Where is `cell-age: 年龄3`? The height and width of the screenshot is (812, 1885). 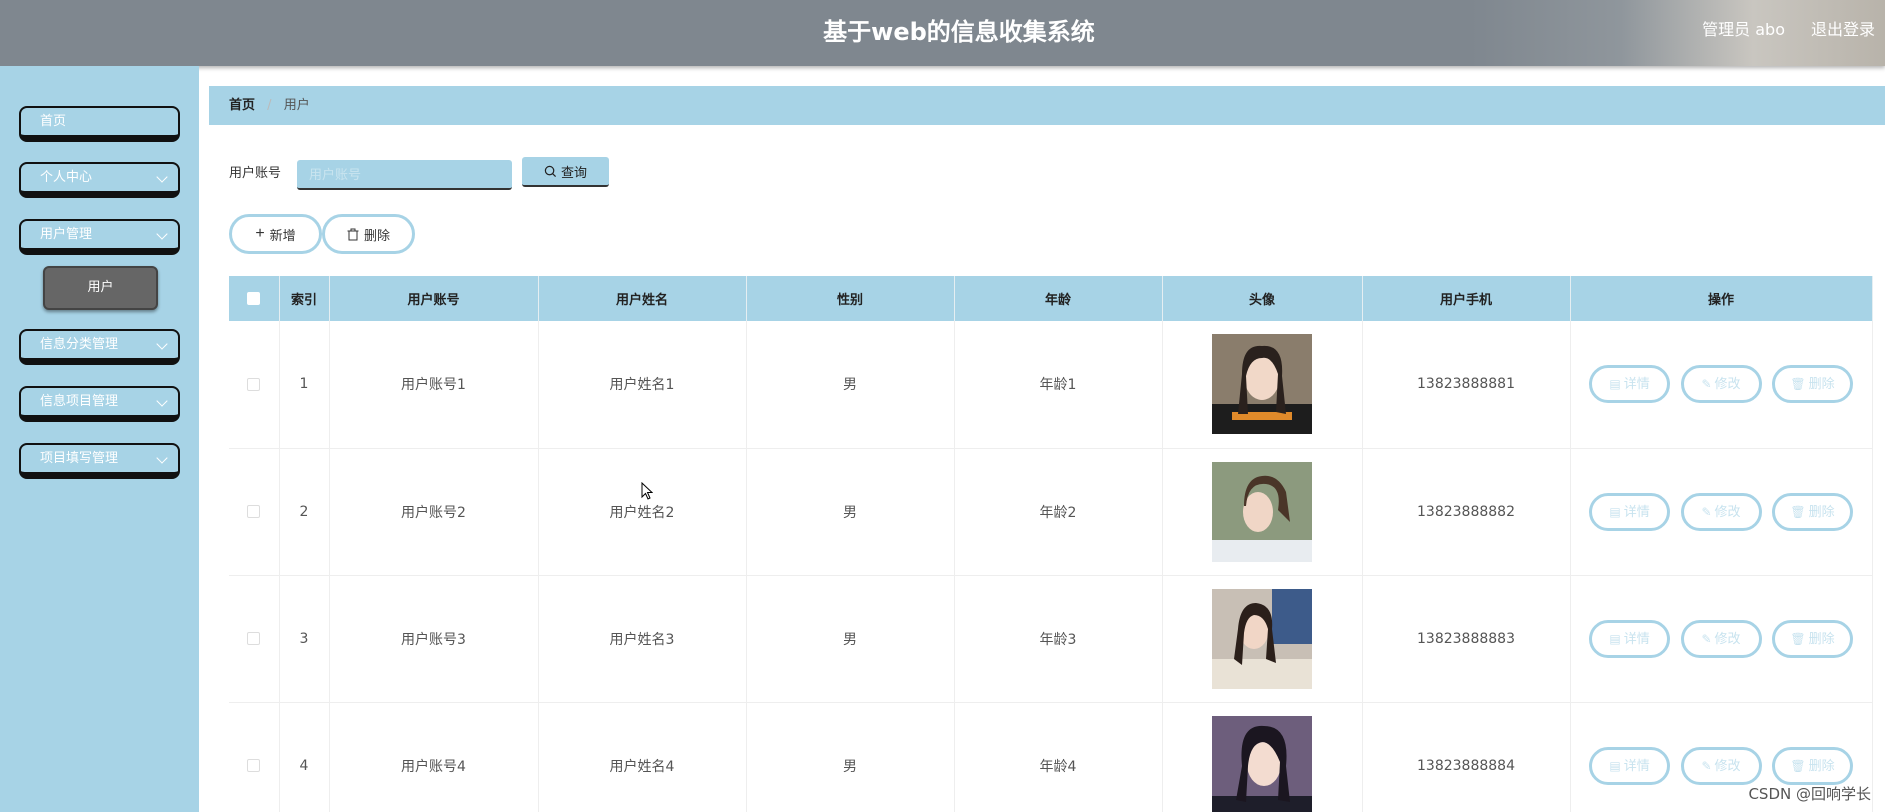 cell-age: 年龄3 is located at coordinates (1058, 639).